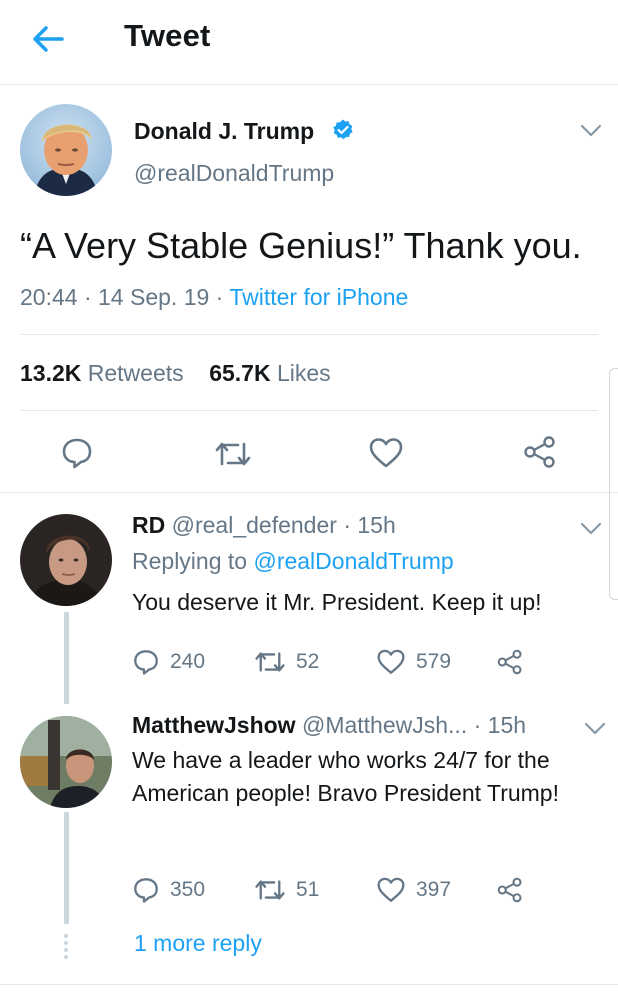 The image size is (618, 1000). Describe the element at coordinates (318, 297) in the screenshot. I see `tweet-source-link: Twitter for iPhone` at that location.